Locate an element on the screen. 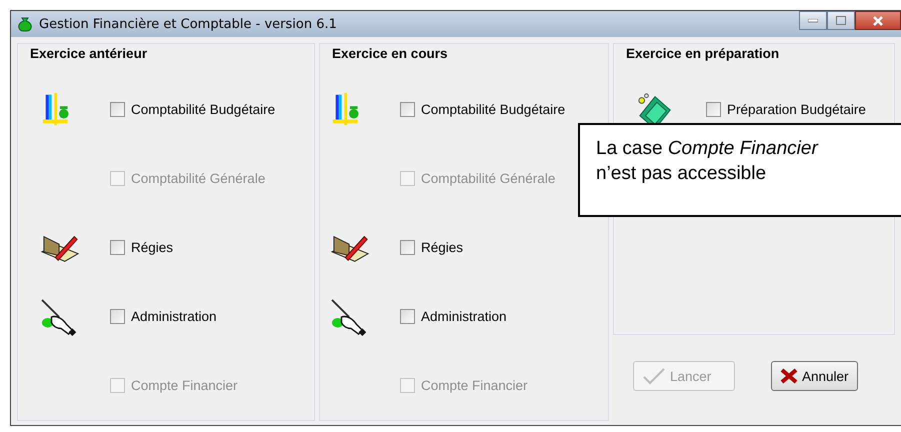 The image size is (901, 432). minimize-button is located at coordinates (813, 20).